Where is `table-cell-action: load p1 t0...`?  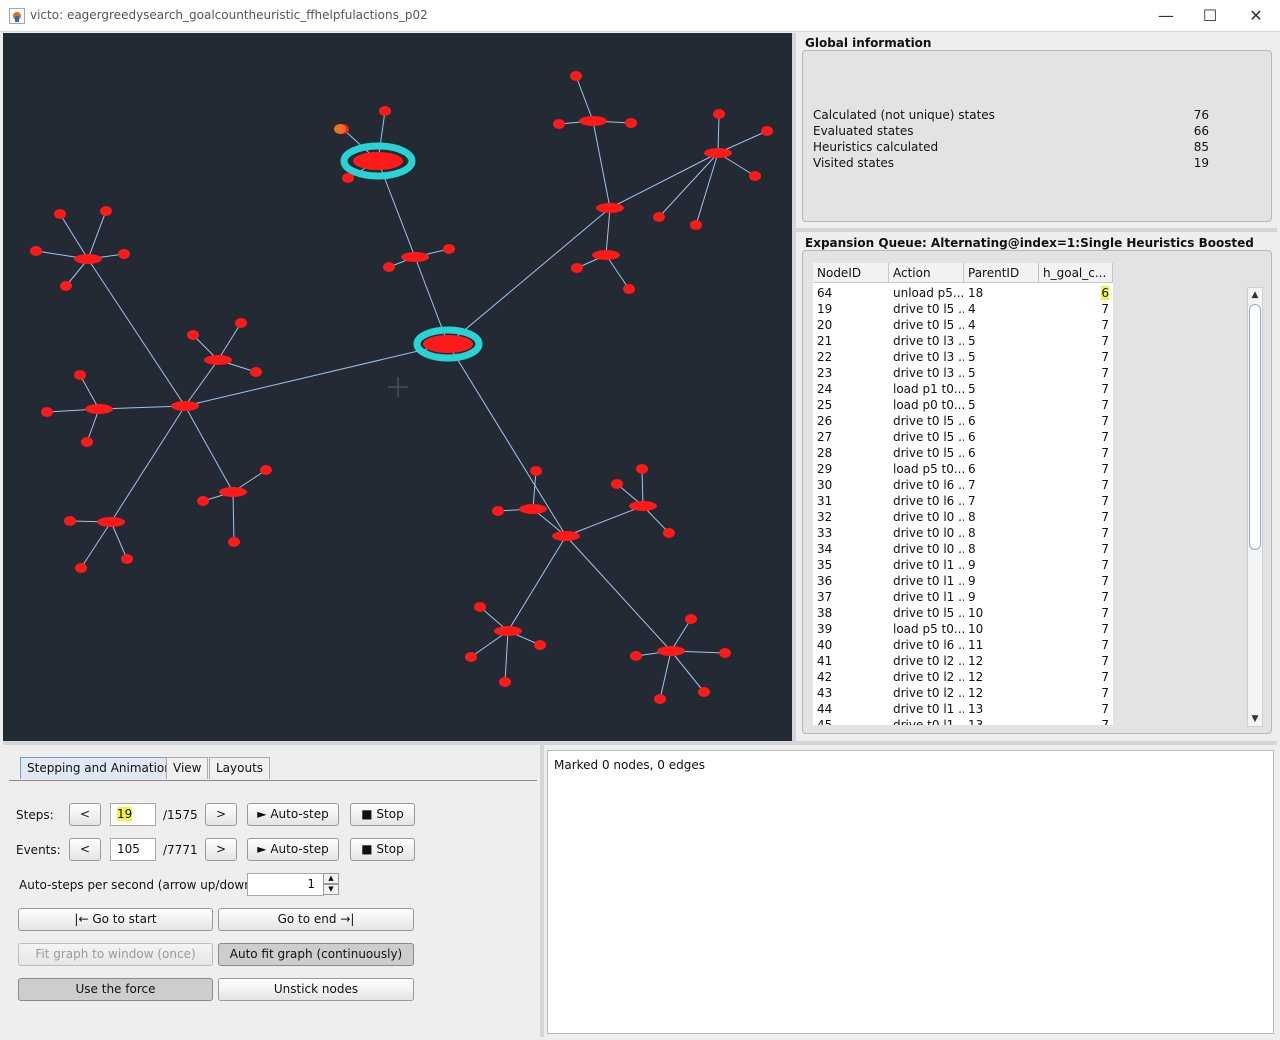 table-cell-action: load p1 t0... is located at coordinates (928, 389).